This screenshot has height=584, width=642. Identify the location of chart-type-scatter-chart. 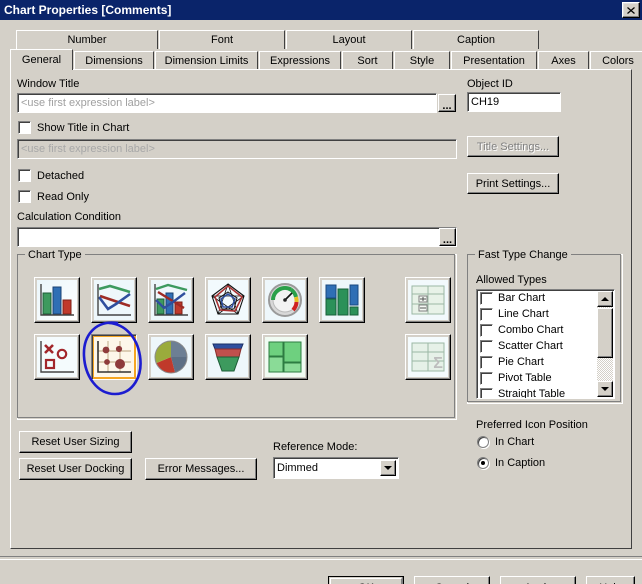
(57, 357).